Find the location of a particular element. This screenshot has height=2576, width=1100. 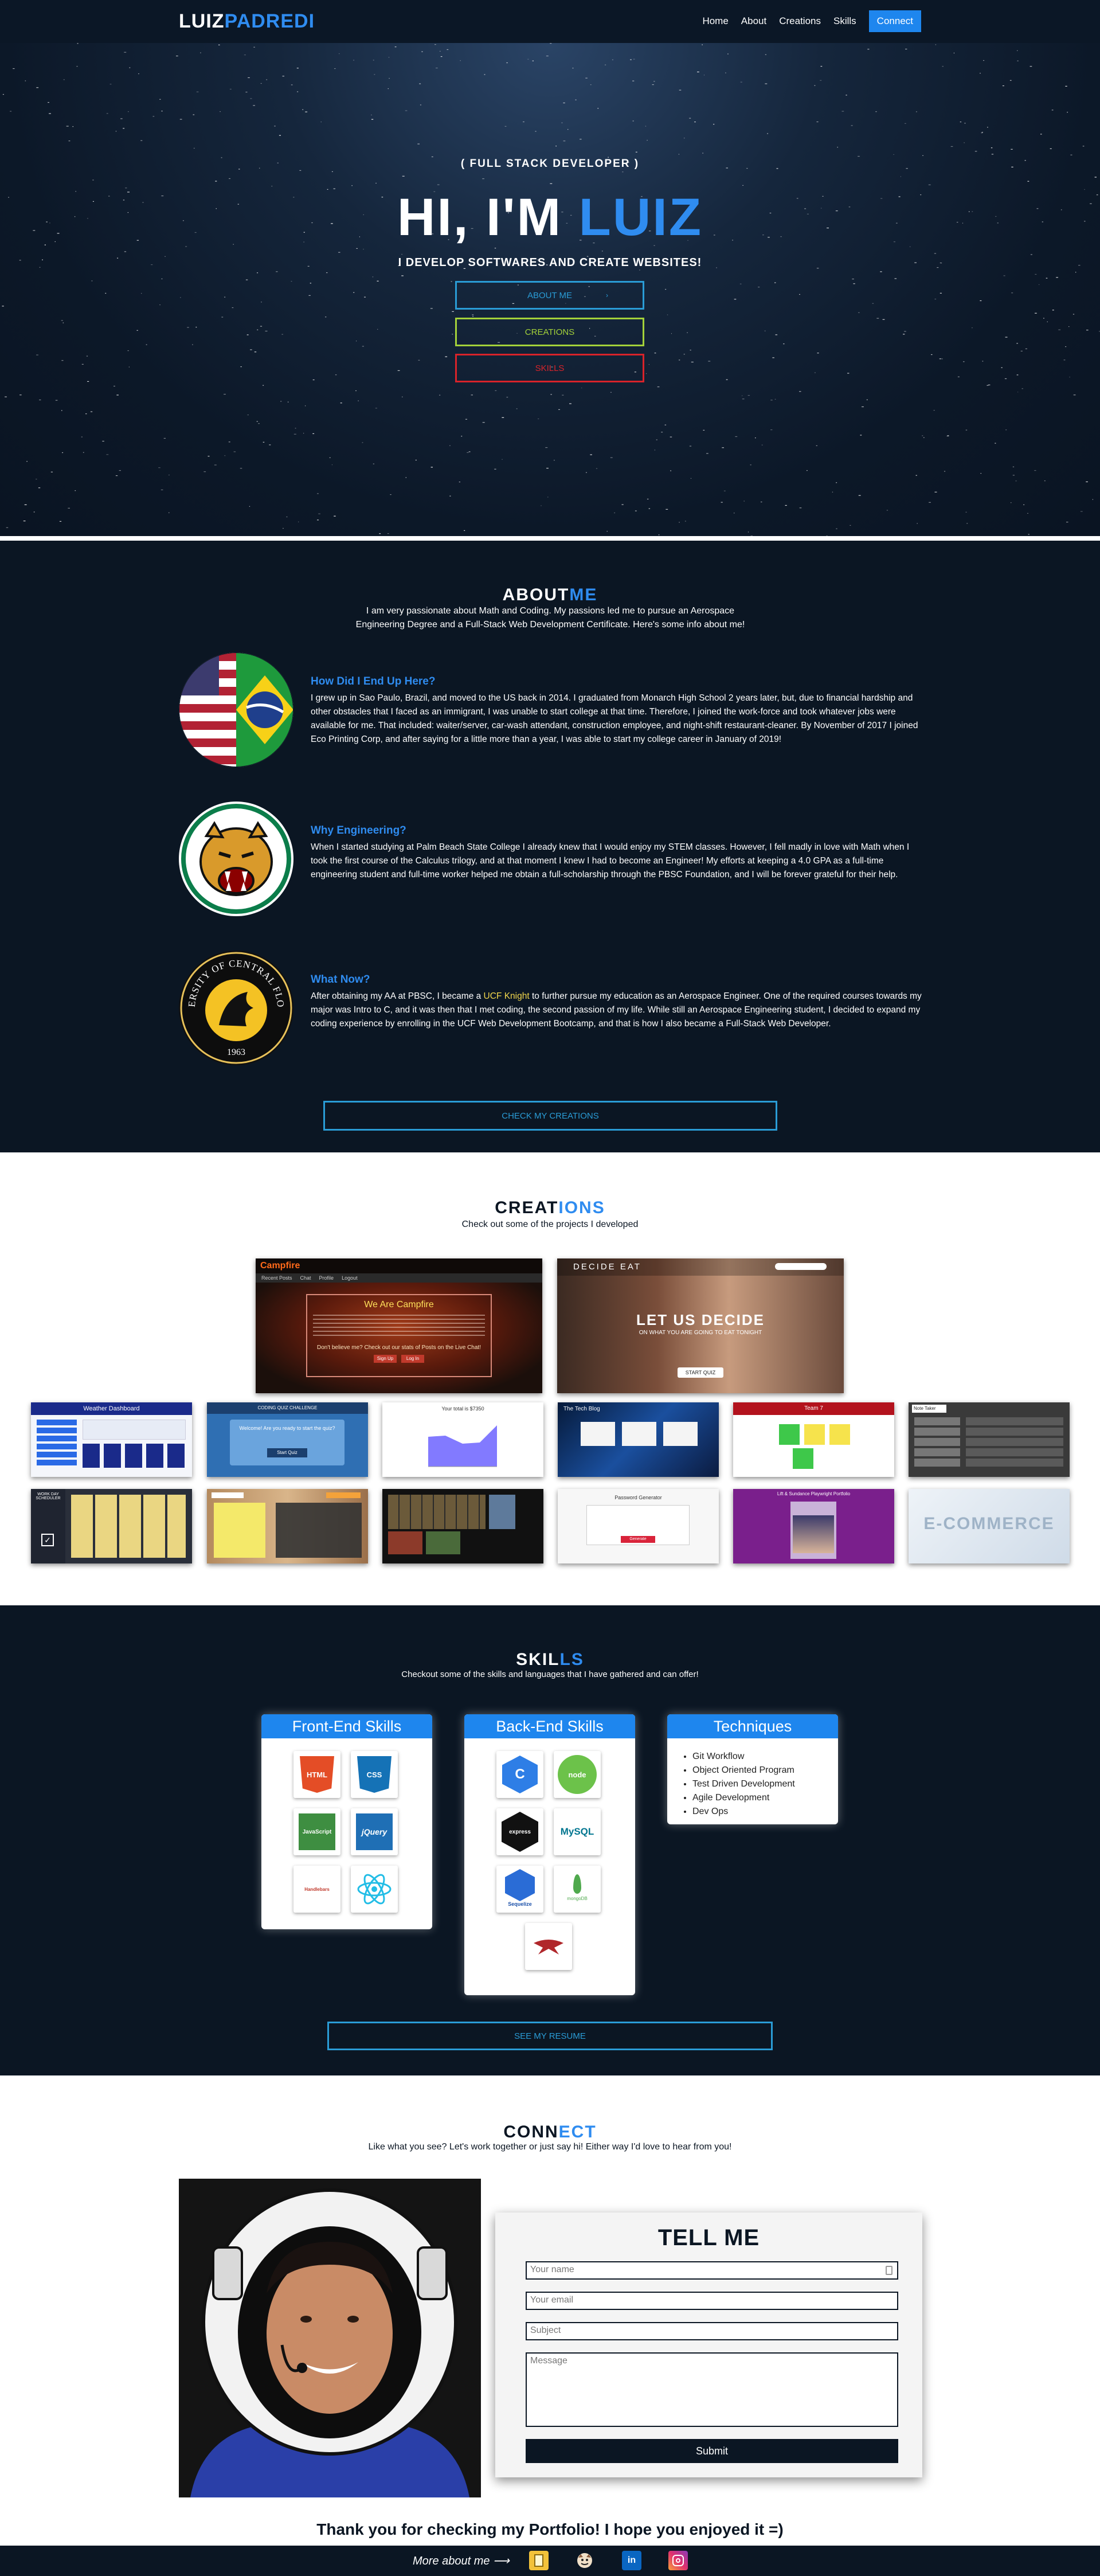

heroku-icon is located at coordinates (548, 1946).